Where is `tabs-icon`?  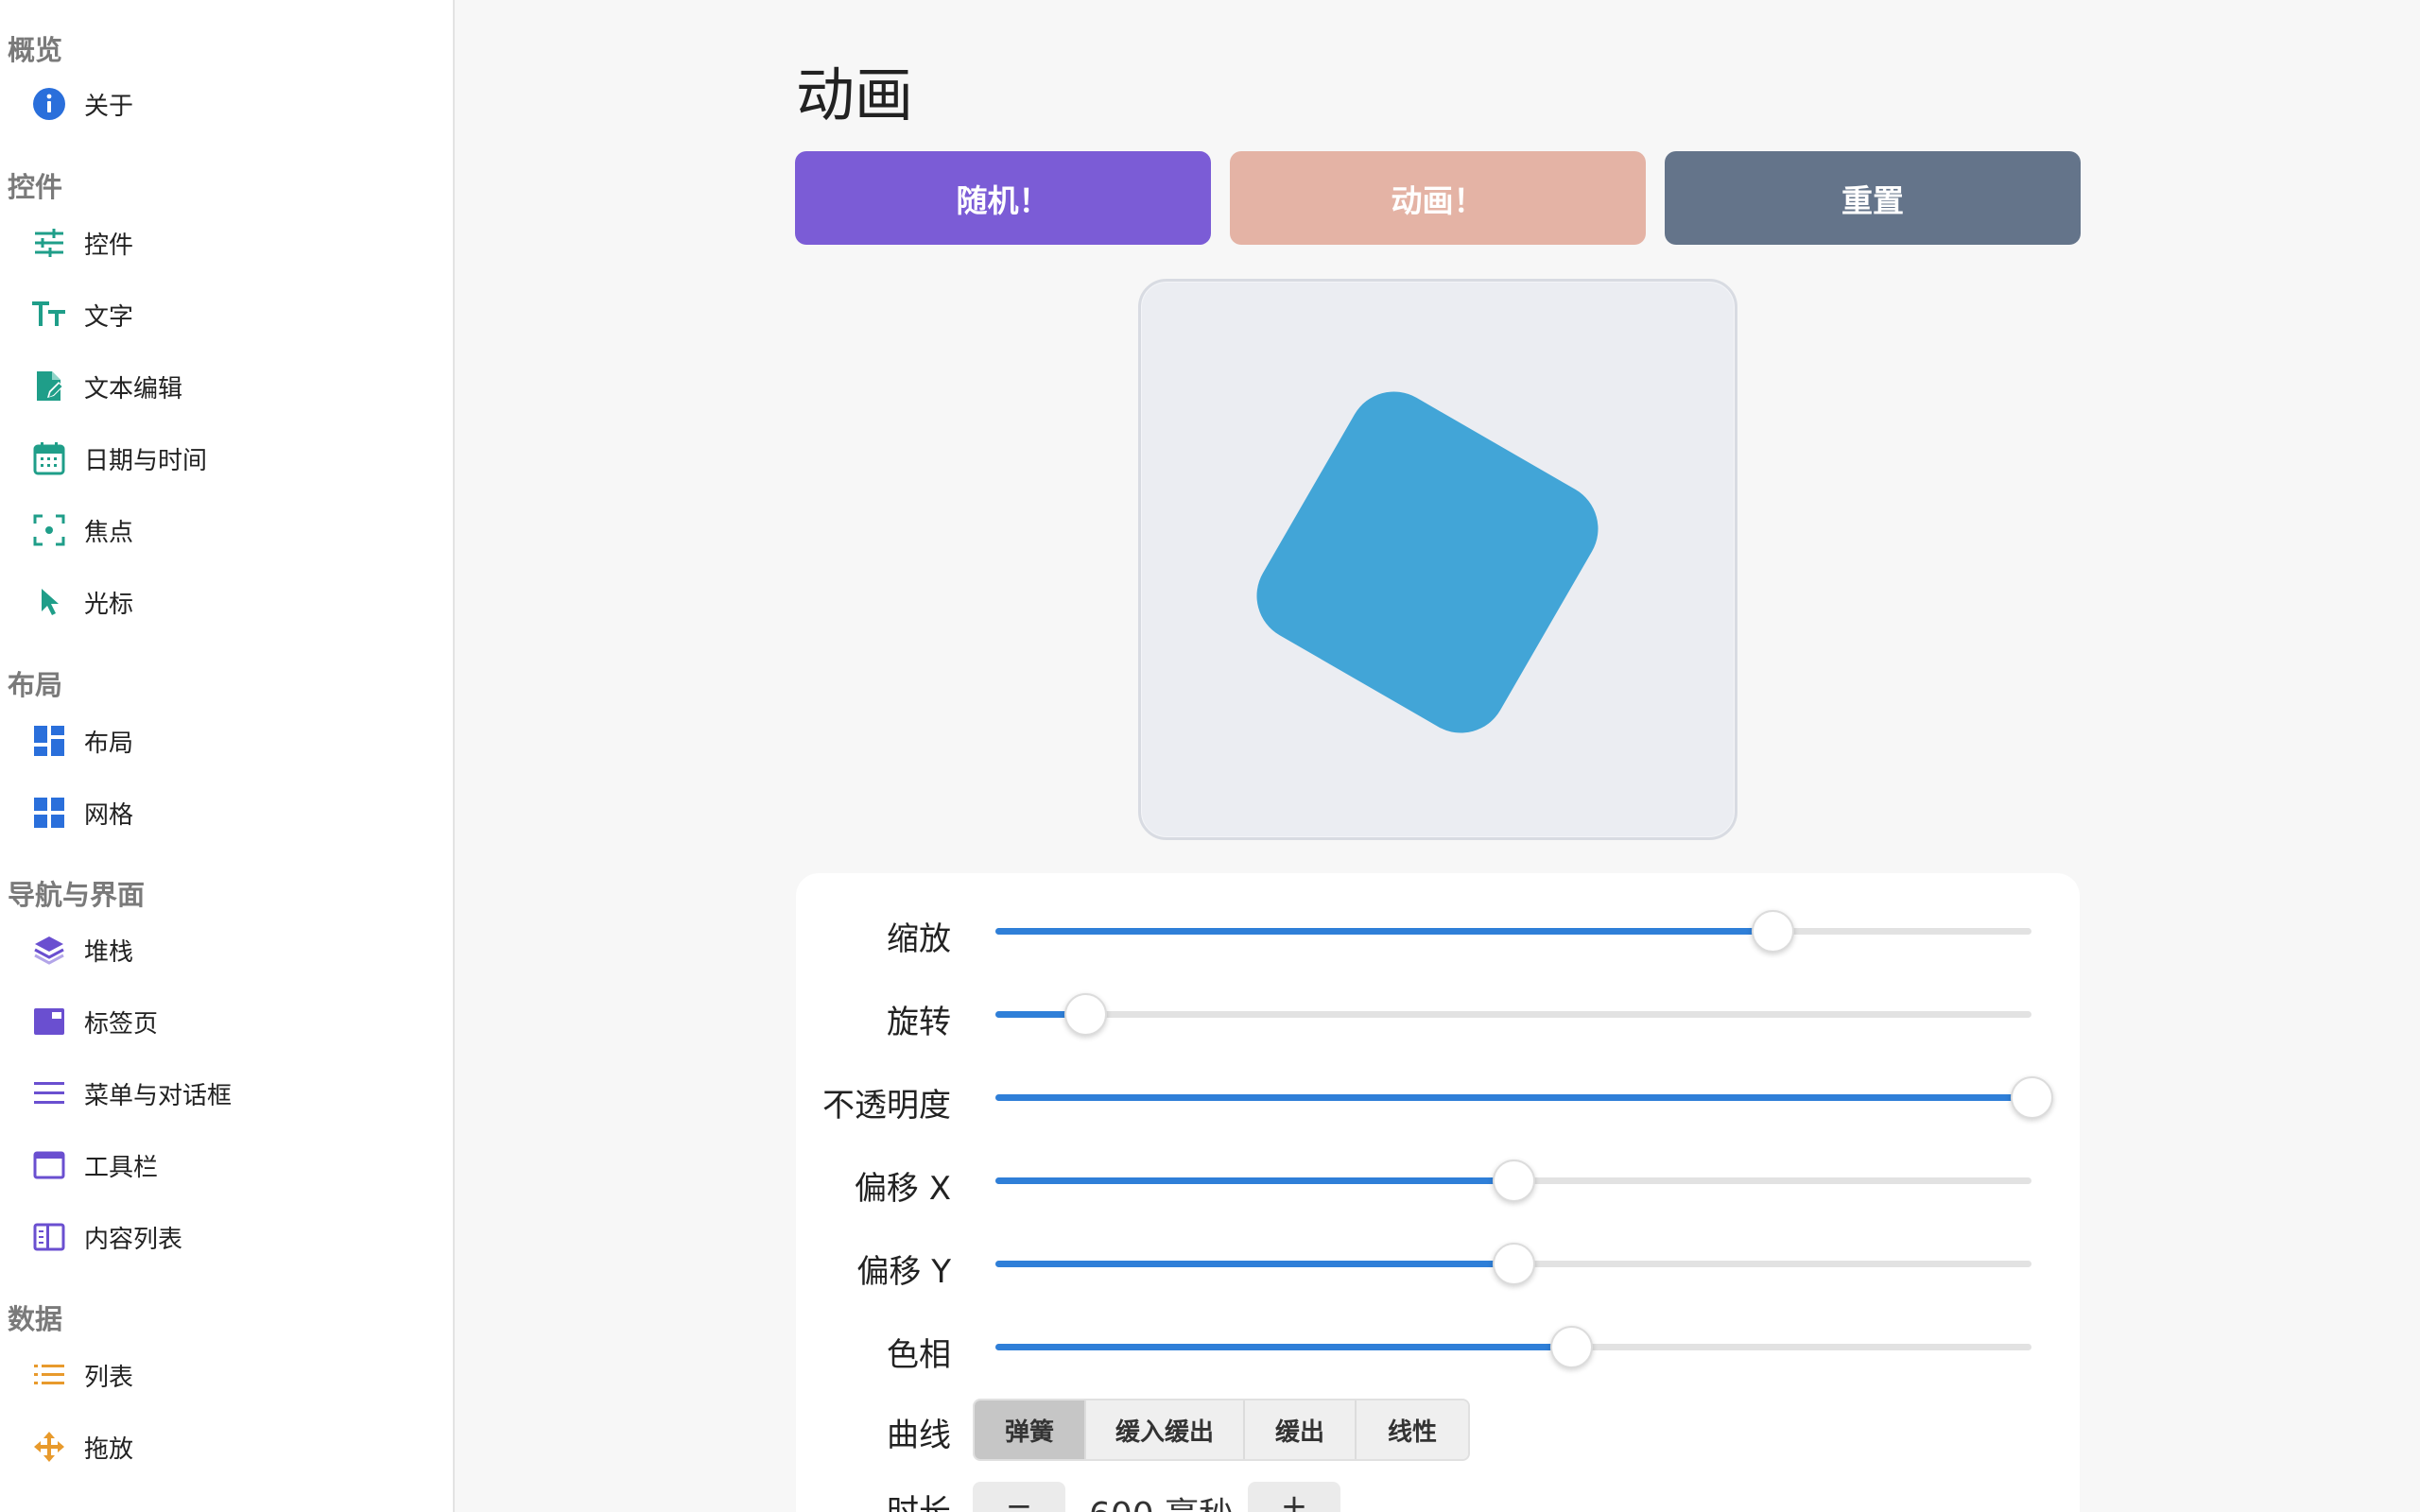
tabs-icon is located at coordinates (49, 1021).